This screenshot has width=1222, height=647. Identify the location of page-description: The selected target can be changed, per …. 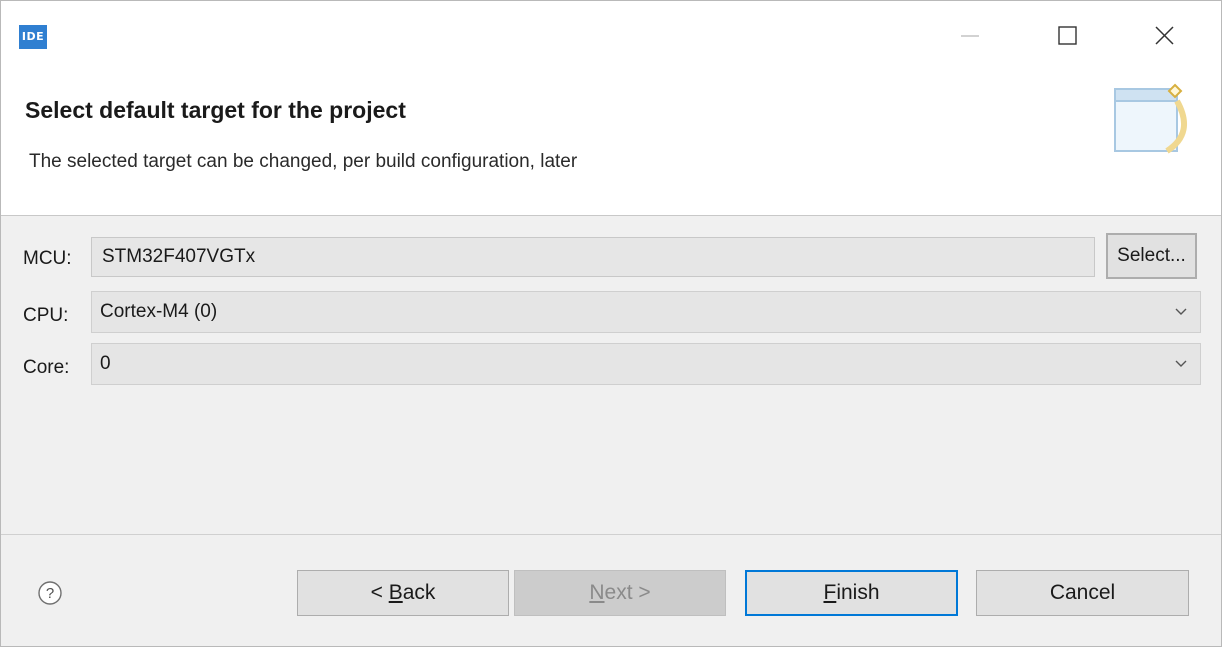
(303, 161).